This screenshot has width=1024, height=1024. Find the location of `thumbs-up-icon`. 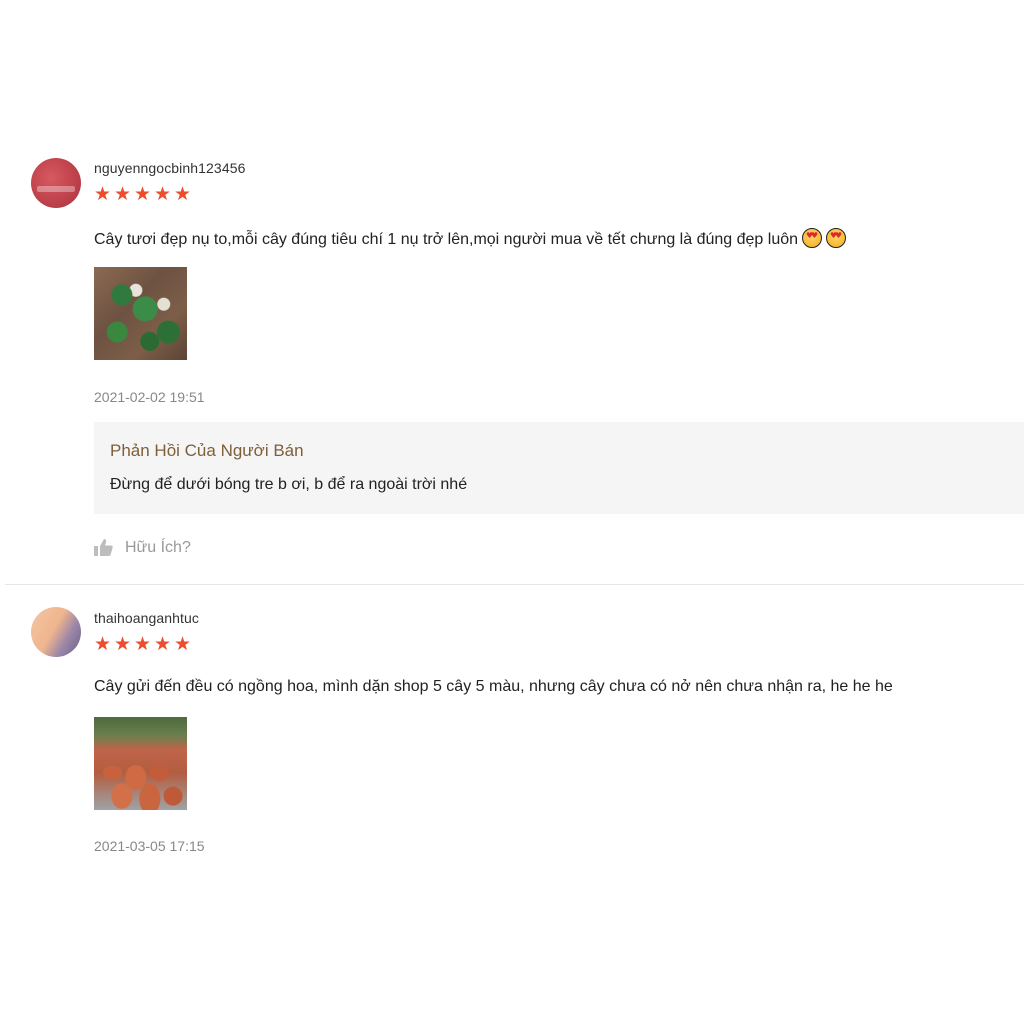

thumbs-up-icon is located at coordinates (103, 547).